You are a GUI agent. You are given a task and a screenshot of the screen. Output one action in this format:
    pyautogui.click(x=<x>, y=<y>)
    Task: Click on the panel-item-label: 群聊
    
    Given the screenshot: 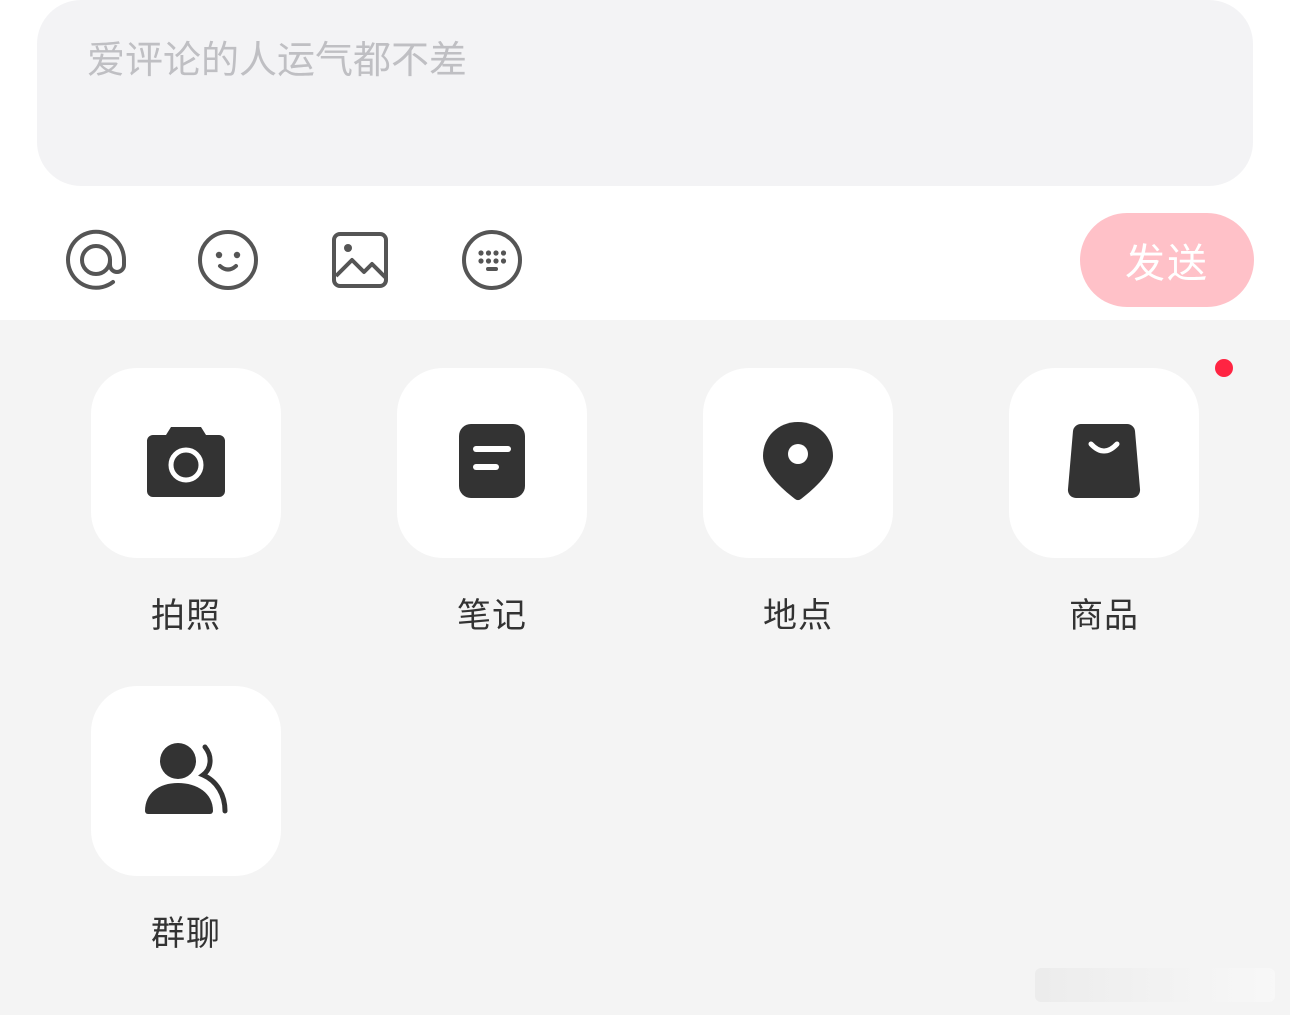 What is the action you would take?
    pyautogui.click(x=186, y=934)
    